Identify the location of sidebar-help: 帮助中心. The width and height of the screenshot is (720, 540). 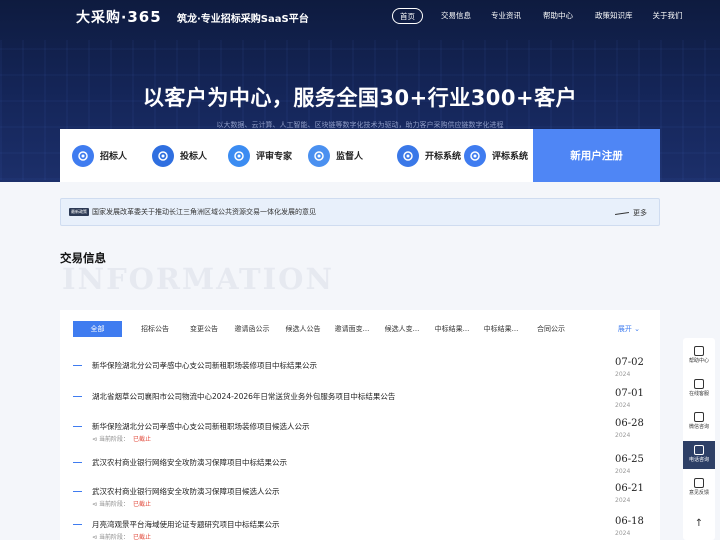
(699, 356).